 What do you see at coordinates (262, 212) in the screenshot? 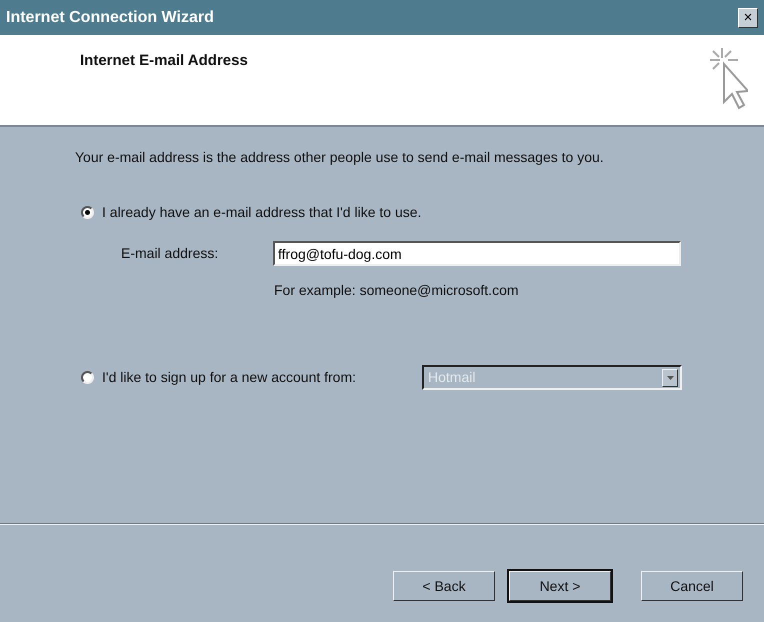
I see `option-label: I already have an e-mail address that I'd like to use.` at bounding box center [262, 212].